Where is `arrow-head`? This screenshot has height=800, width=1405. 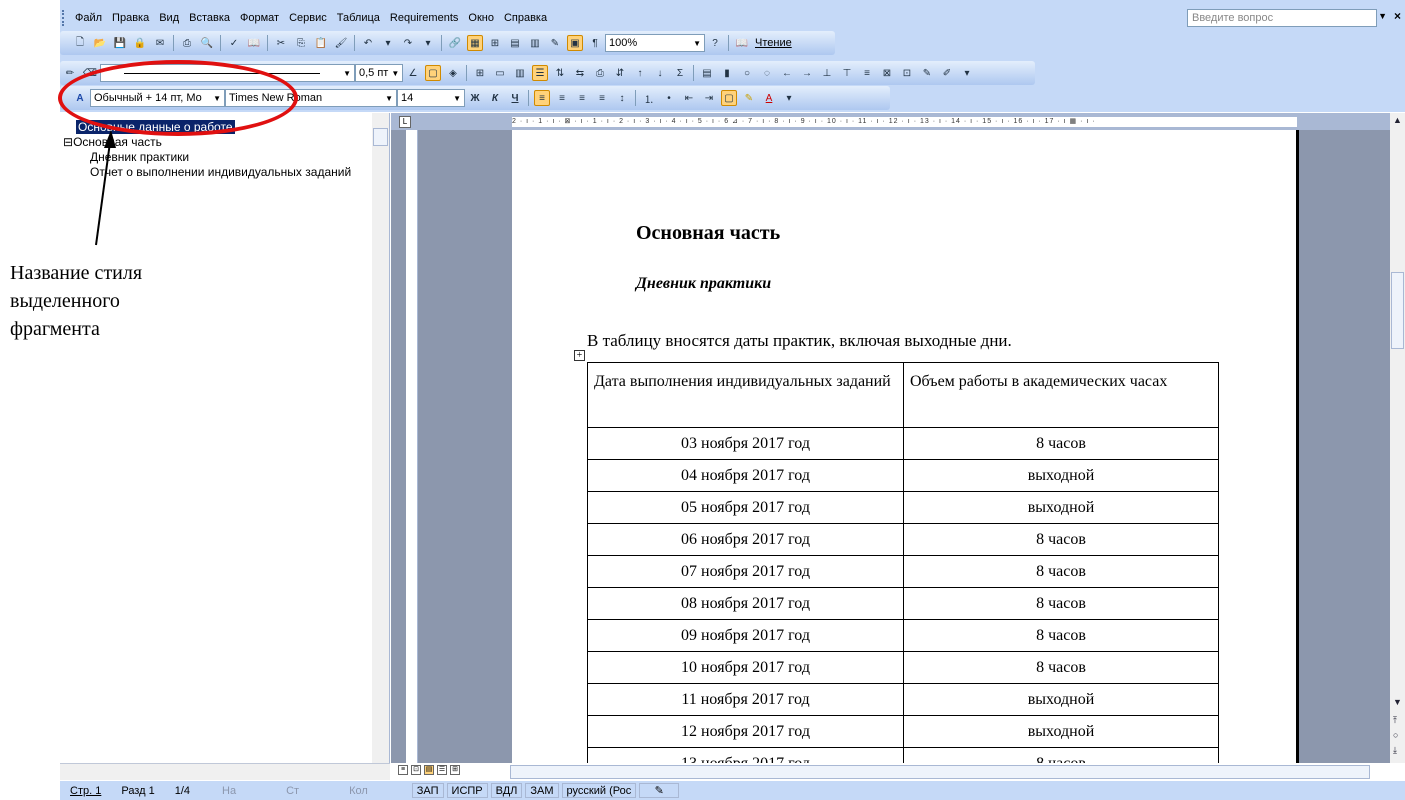 arrow-head is located at coordinates (110, 139).